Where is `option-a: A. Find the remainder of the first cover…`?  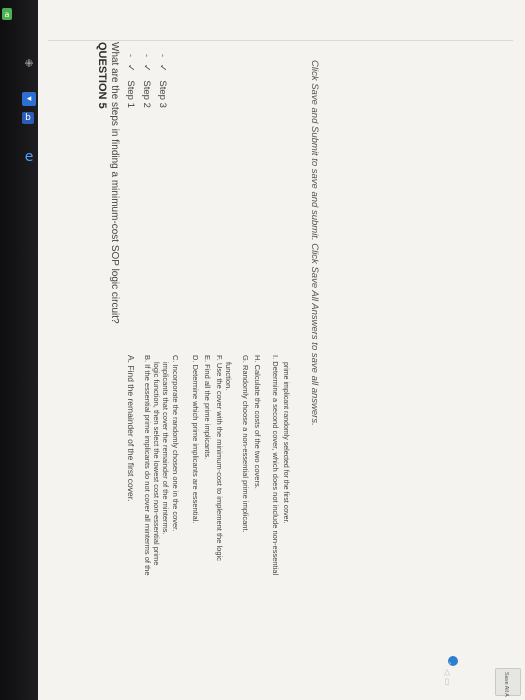
option-a: A. Find the remainder of the first cover… is located at coordinates (131, 428).